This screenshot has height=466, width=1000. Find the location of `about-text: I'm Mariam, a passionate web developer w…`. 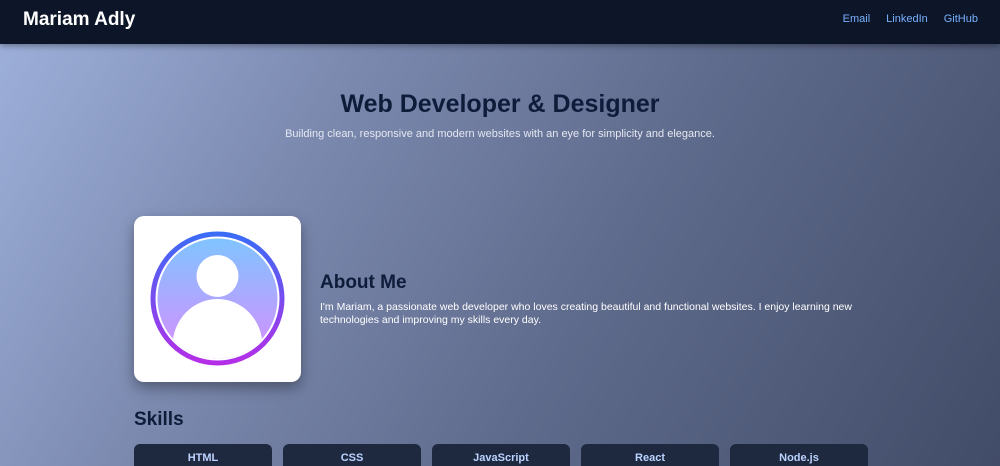

about-text: I'm Mariam, a passionate web developer w… is located at coordinates (586, 313).